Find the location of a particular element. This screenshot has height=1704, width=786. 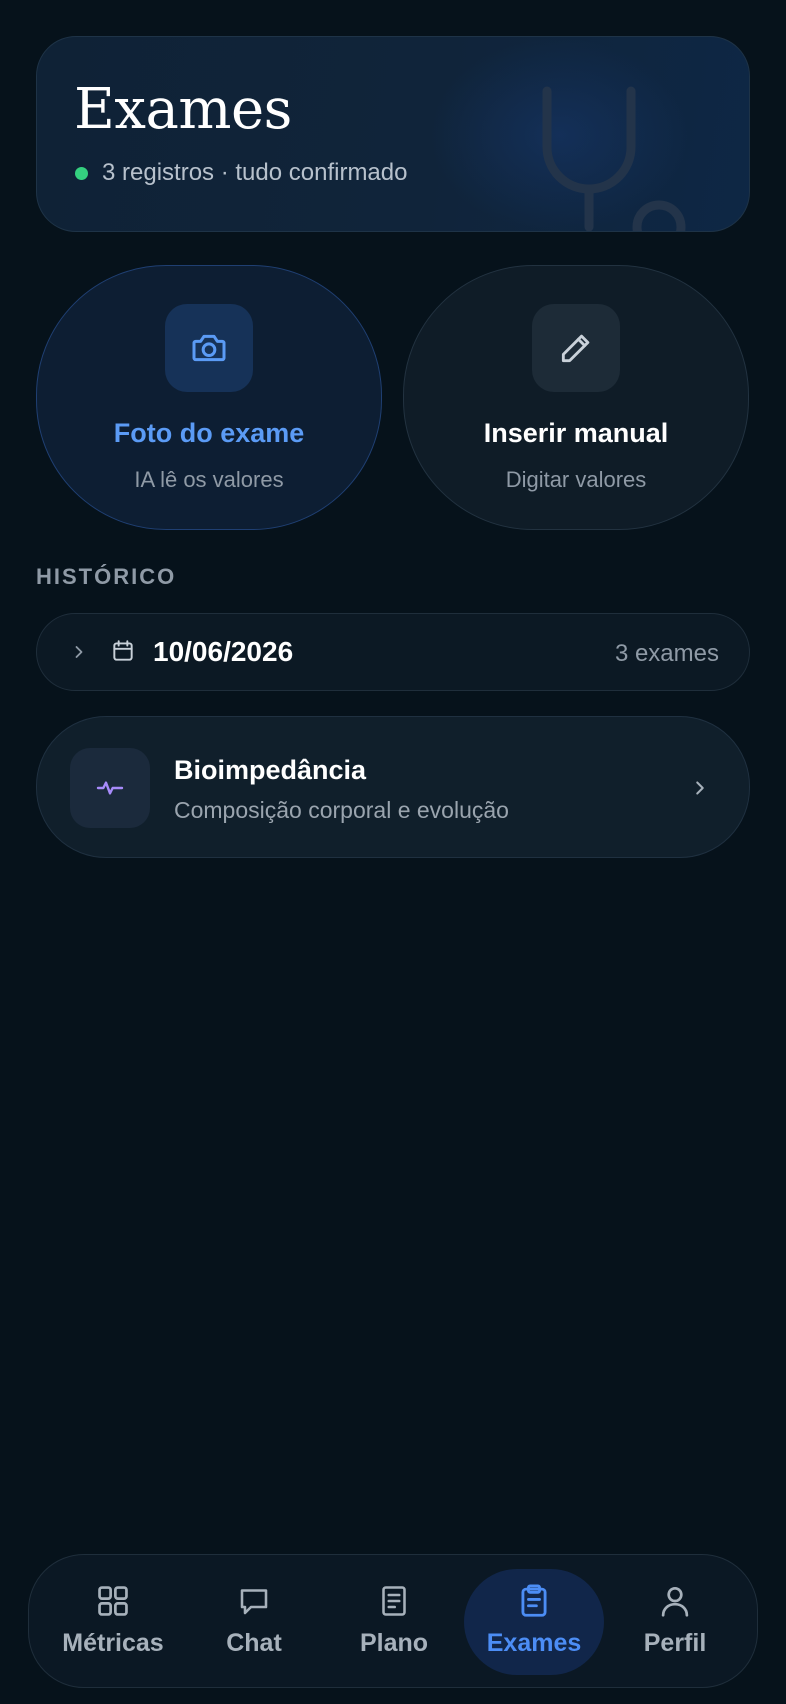

date-group-date: 10/06/2026 is located at coordinates (223, 651).